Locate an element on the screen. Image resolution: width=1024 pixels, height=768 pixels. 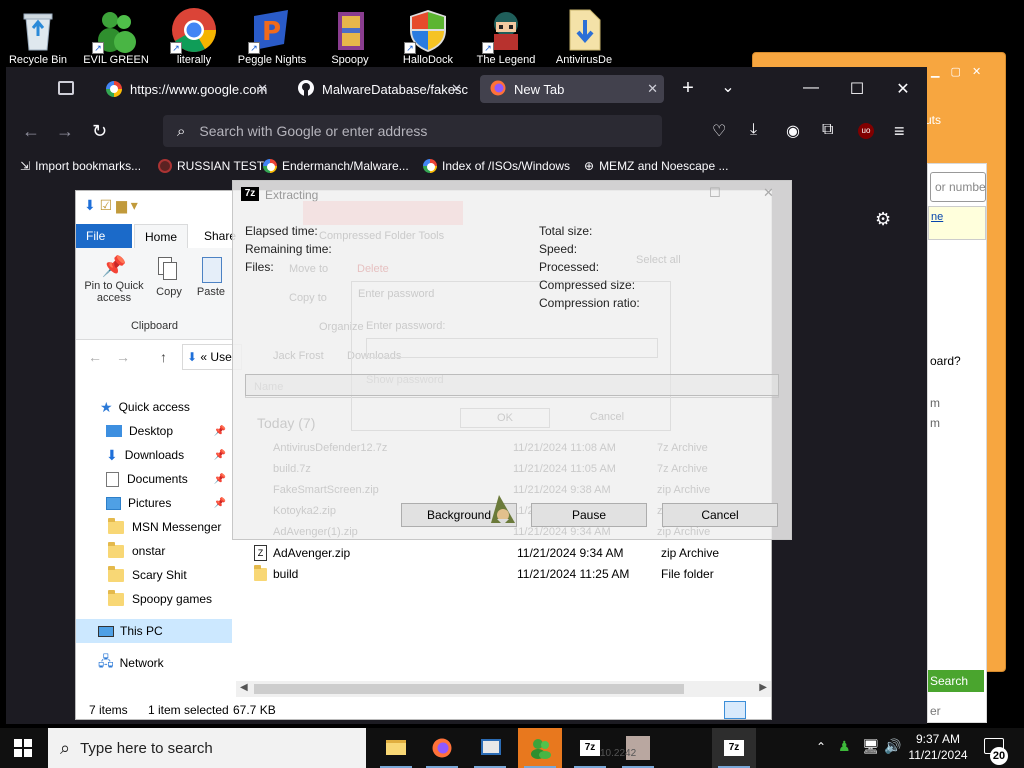
right-app-search-button: Search is located at coordinates (956, 681).